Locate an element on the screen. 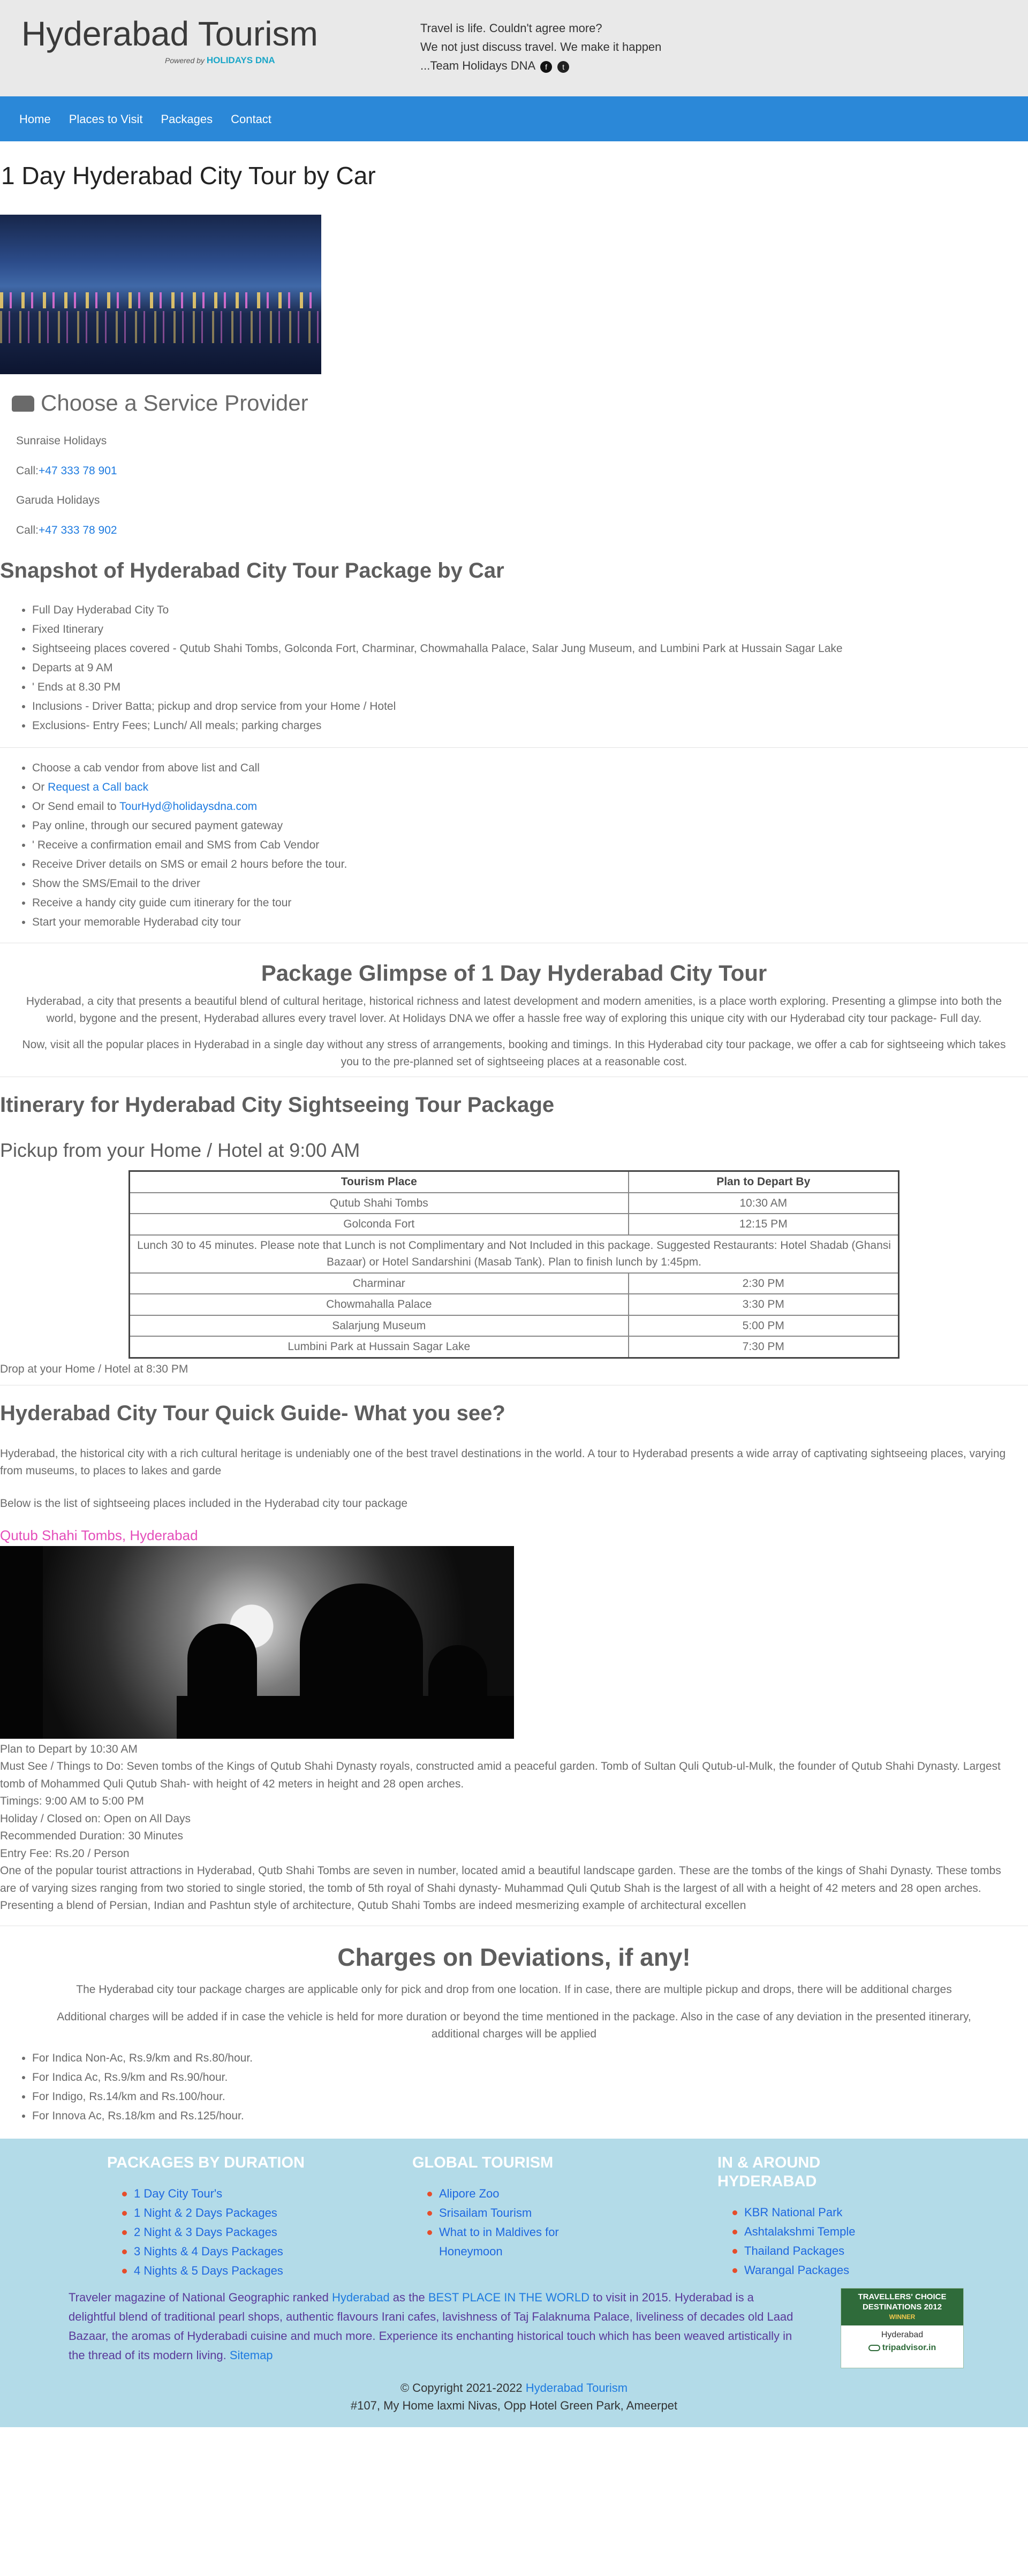 This screenshot has width=1028, height=2576. drop-note: Drop at your Home / Hotel at 8:30 PM is located at coordinates (94, 1368).